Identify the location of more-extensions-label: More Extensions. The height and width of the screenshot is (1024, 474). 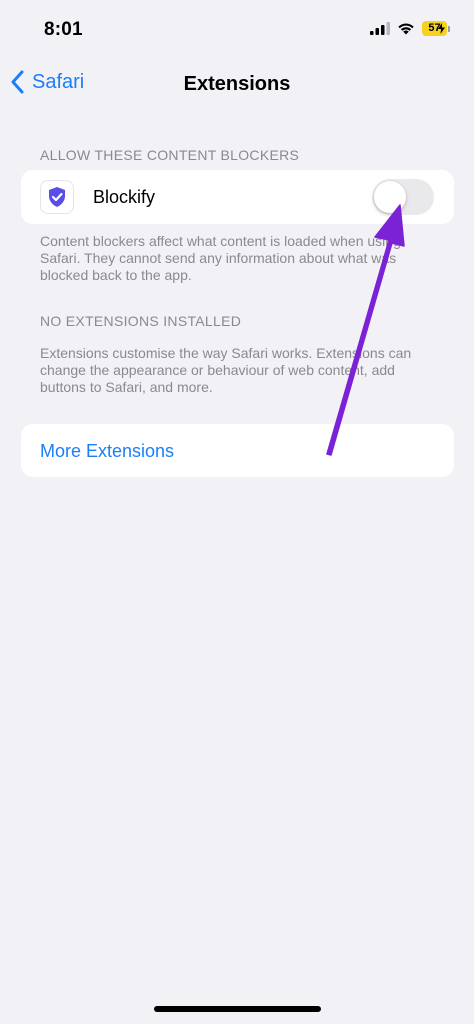
(107, 451).